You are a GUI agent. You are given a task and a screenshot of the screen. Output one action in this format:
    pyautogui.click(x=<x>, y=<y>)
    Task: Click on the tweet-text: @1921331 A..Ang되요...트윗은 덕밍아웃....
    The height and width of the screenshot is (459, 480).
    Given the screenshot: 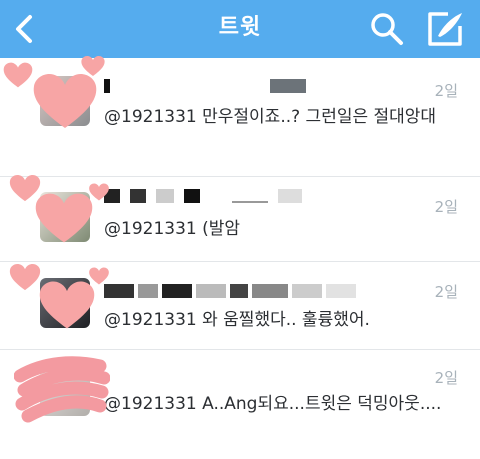 What is the action you would take?
    pyautogui.click(x=273, y=404)
    